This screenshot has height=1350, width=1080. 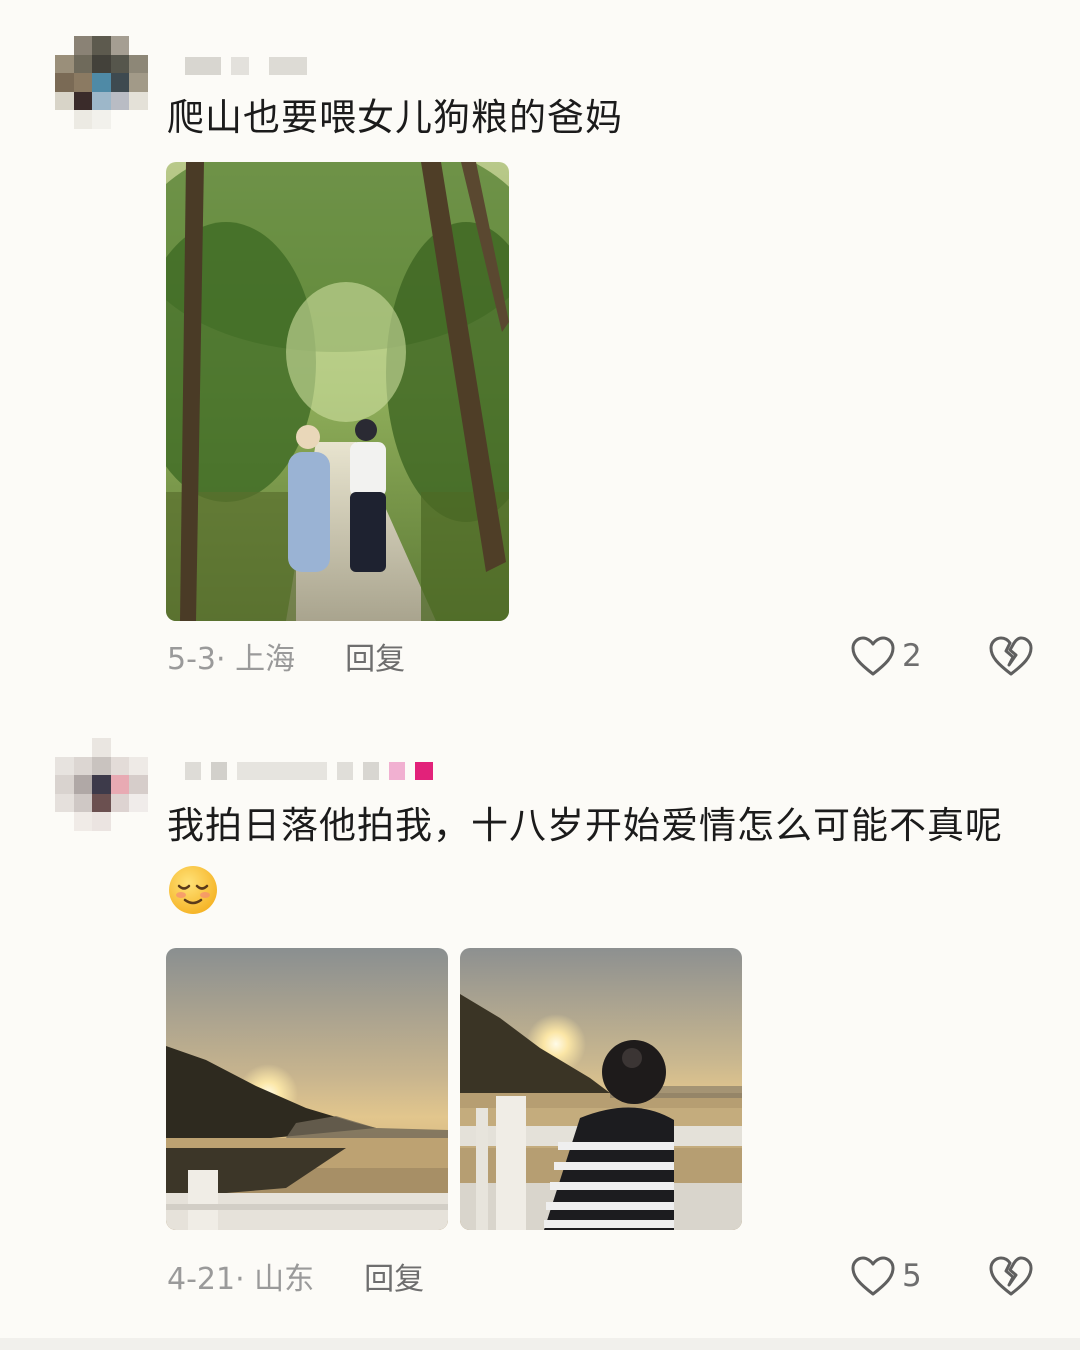 I want to click on sunset-lake-photo, so click(x=307, y=1089).